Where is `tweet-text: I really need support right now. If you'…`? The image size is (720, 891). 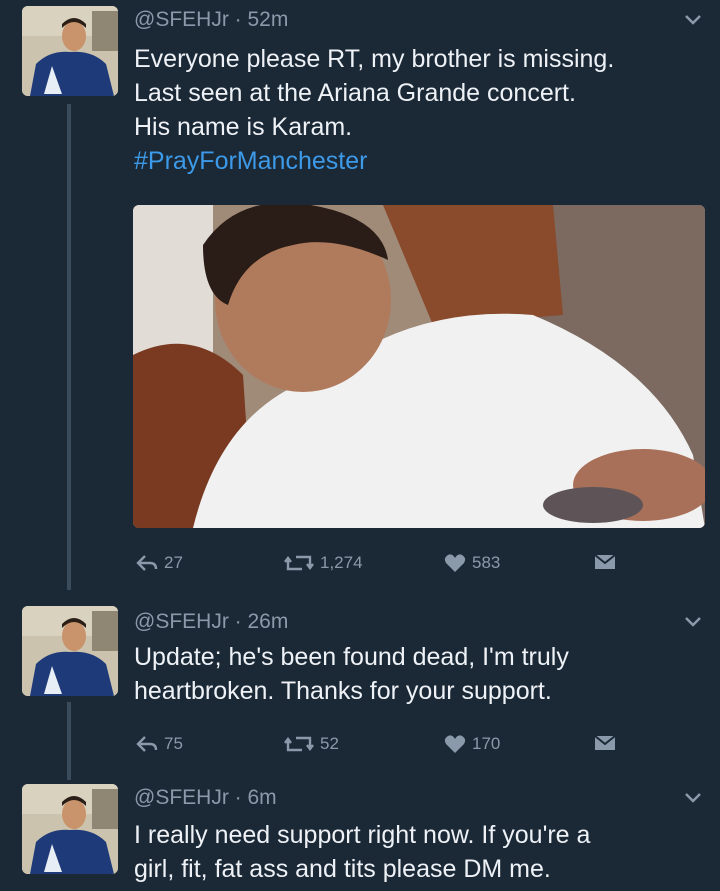 tweet-text: I really need support right now. If you'… is located at coordinates (419, 852).